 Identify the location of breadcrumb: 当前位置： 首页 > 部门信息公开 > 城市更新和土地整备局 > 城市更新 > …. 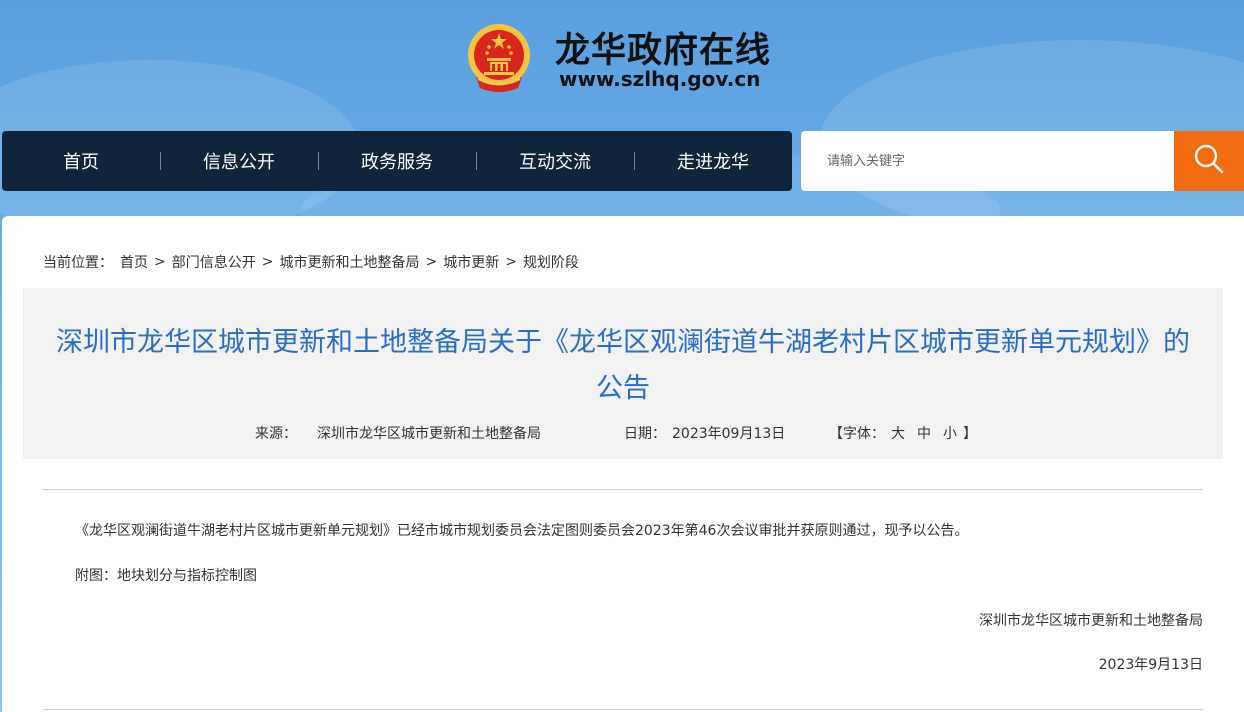
(311, 262).